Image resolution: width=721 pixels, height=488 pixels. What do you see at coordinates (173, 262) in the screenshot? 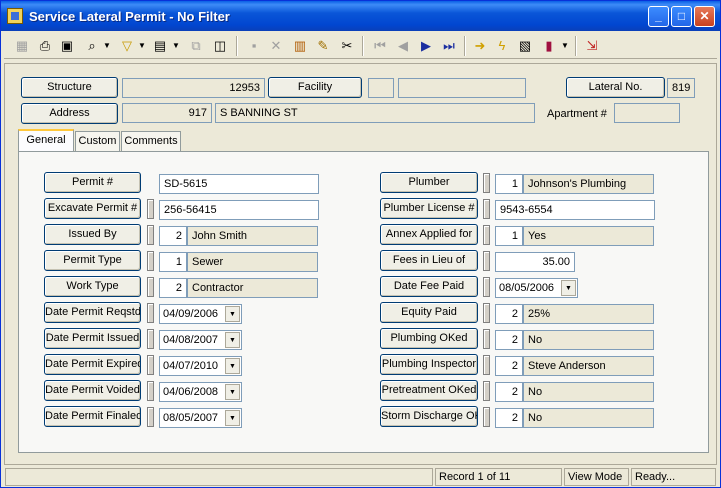
I see `permit-type-code: 1` at bounding box center [173, 262].